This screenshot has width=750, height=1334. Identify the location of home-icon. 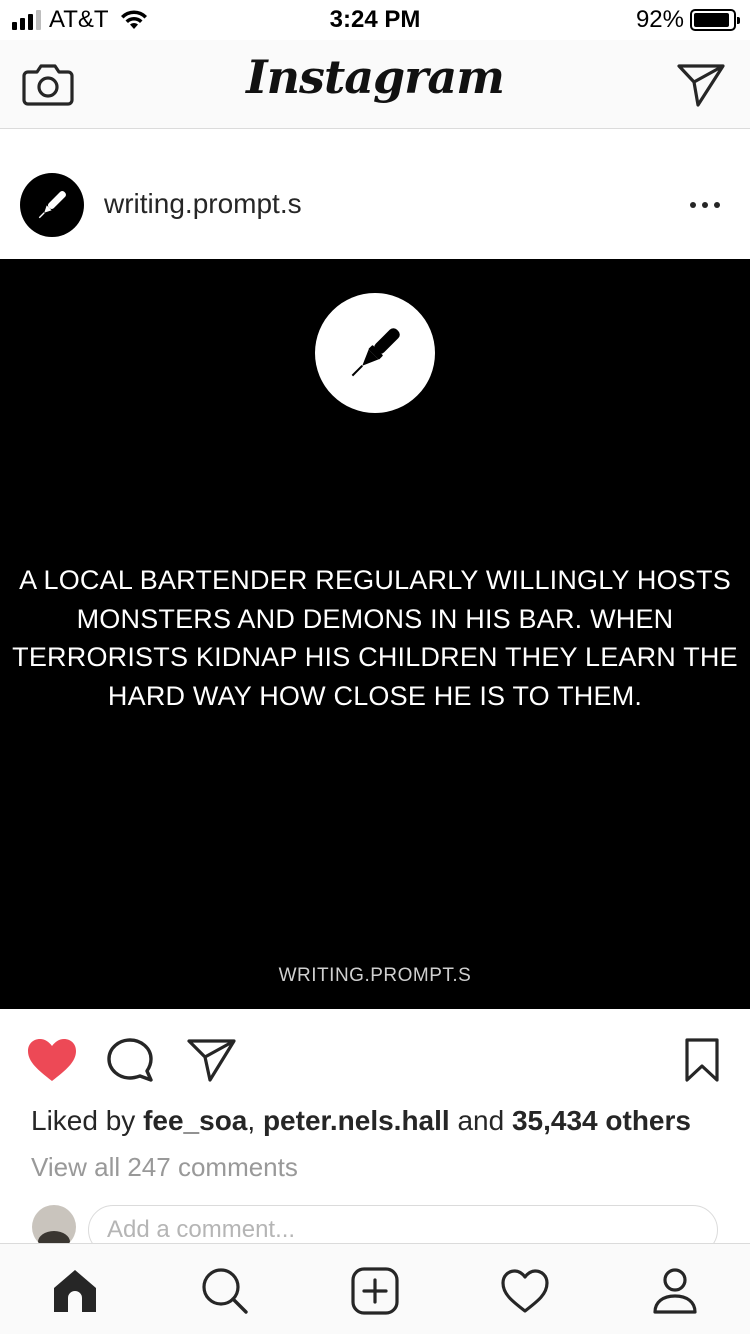
(75, 1291).